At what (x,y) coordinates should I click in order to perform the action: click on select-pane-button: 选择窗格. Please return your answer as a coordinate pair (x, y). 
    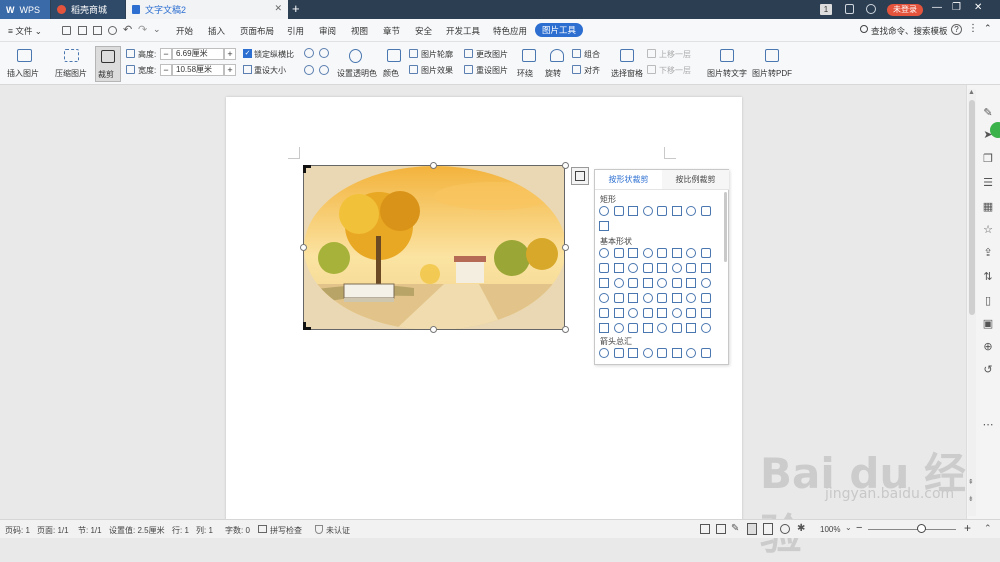
    Looking at the image, I should click on (627, 64).